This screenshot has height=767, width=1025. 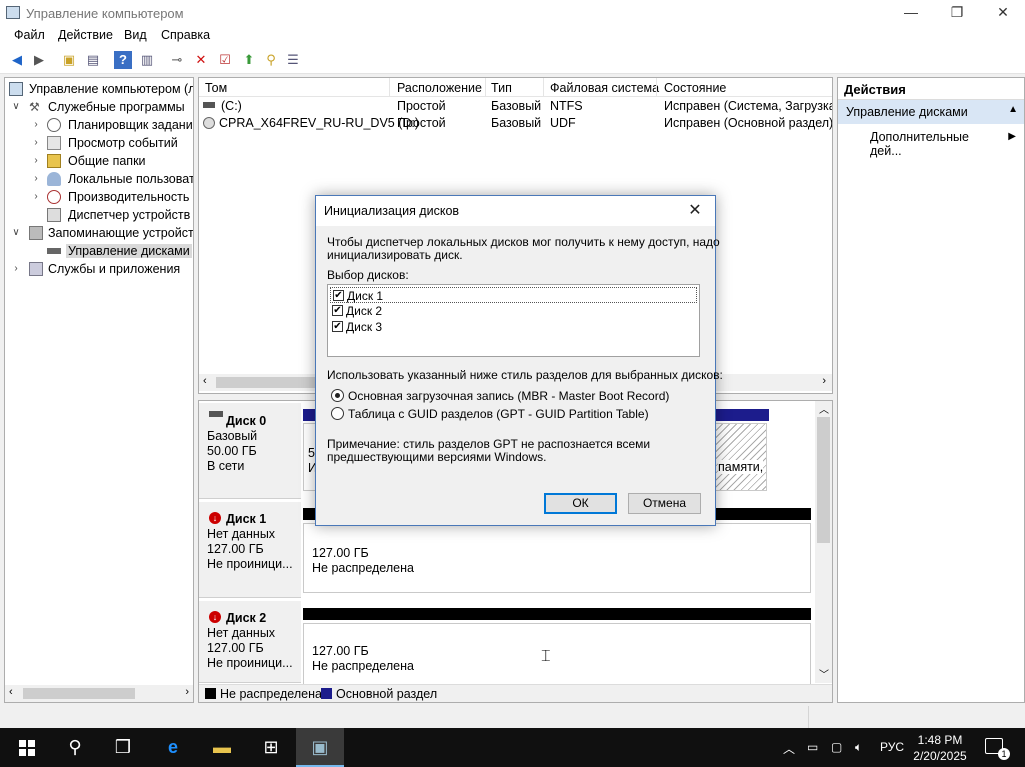 I want to click on clock: 1:48 PM 2/20/2025, so click(x=940, y=748).